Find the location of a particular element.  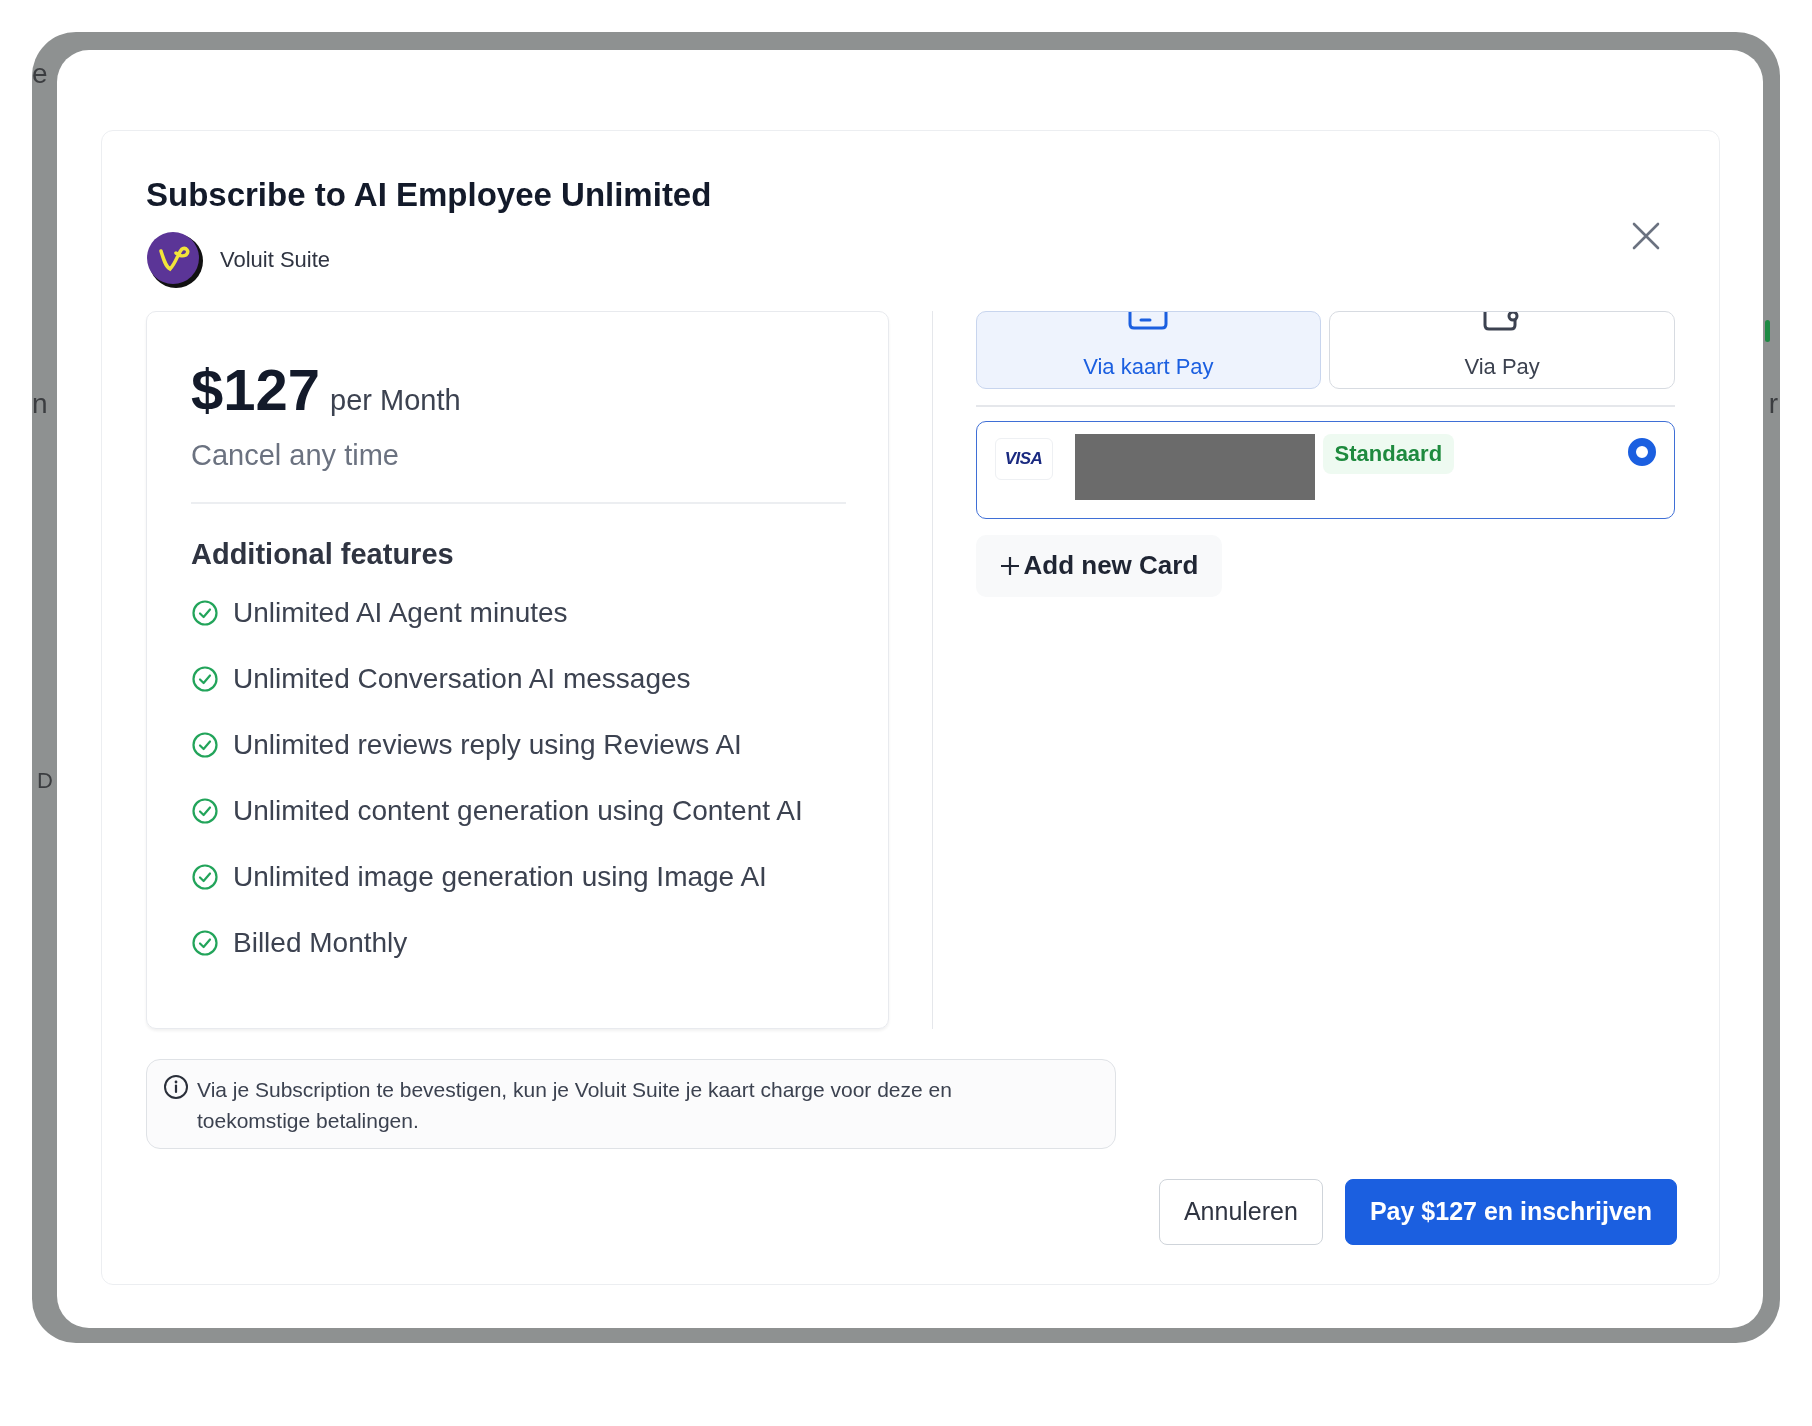

feature-text: Unlimited image generation using Image AI is located at coordinates (500, 876).